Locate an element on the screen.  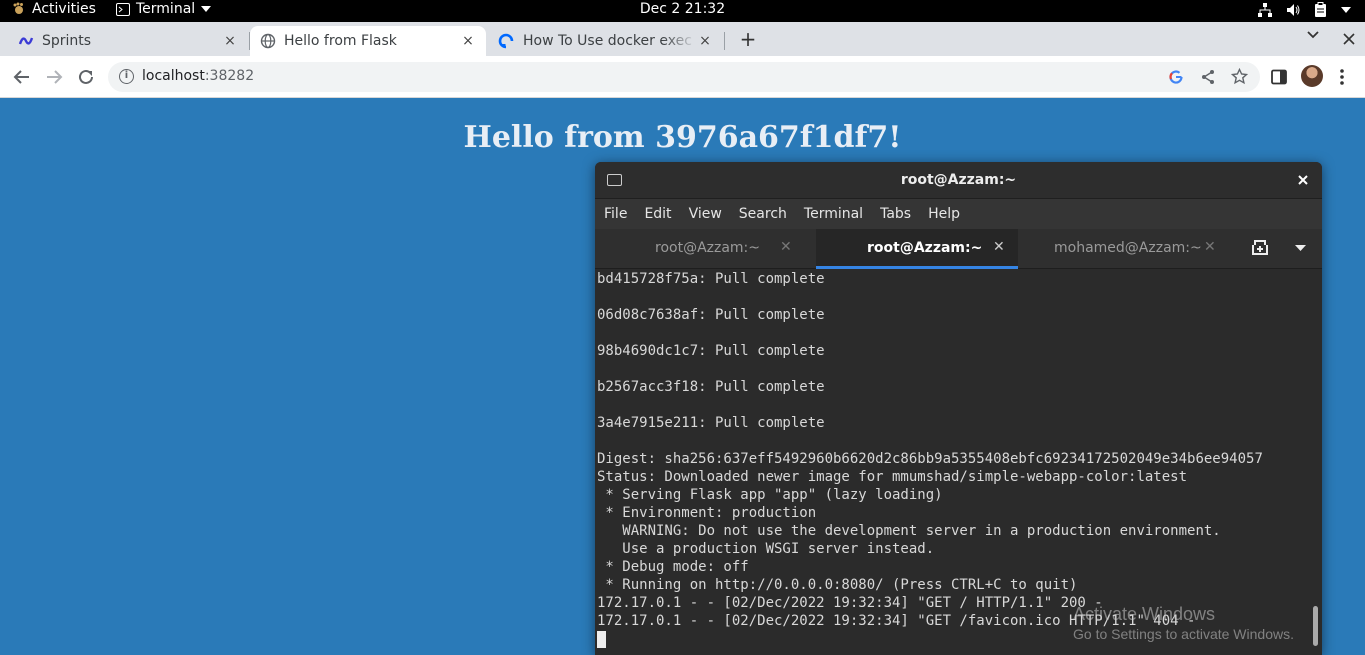
url-port: :38282 is located at coordinates (229, 76).